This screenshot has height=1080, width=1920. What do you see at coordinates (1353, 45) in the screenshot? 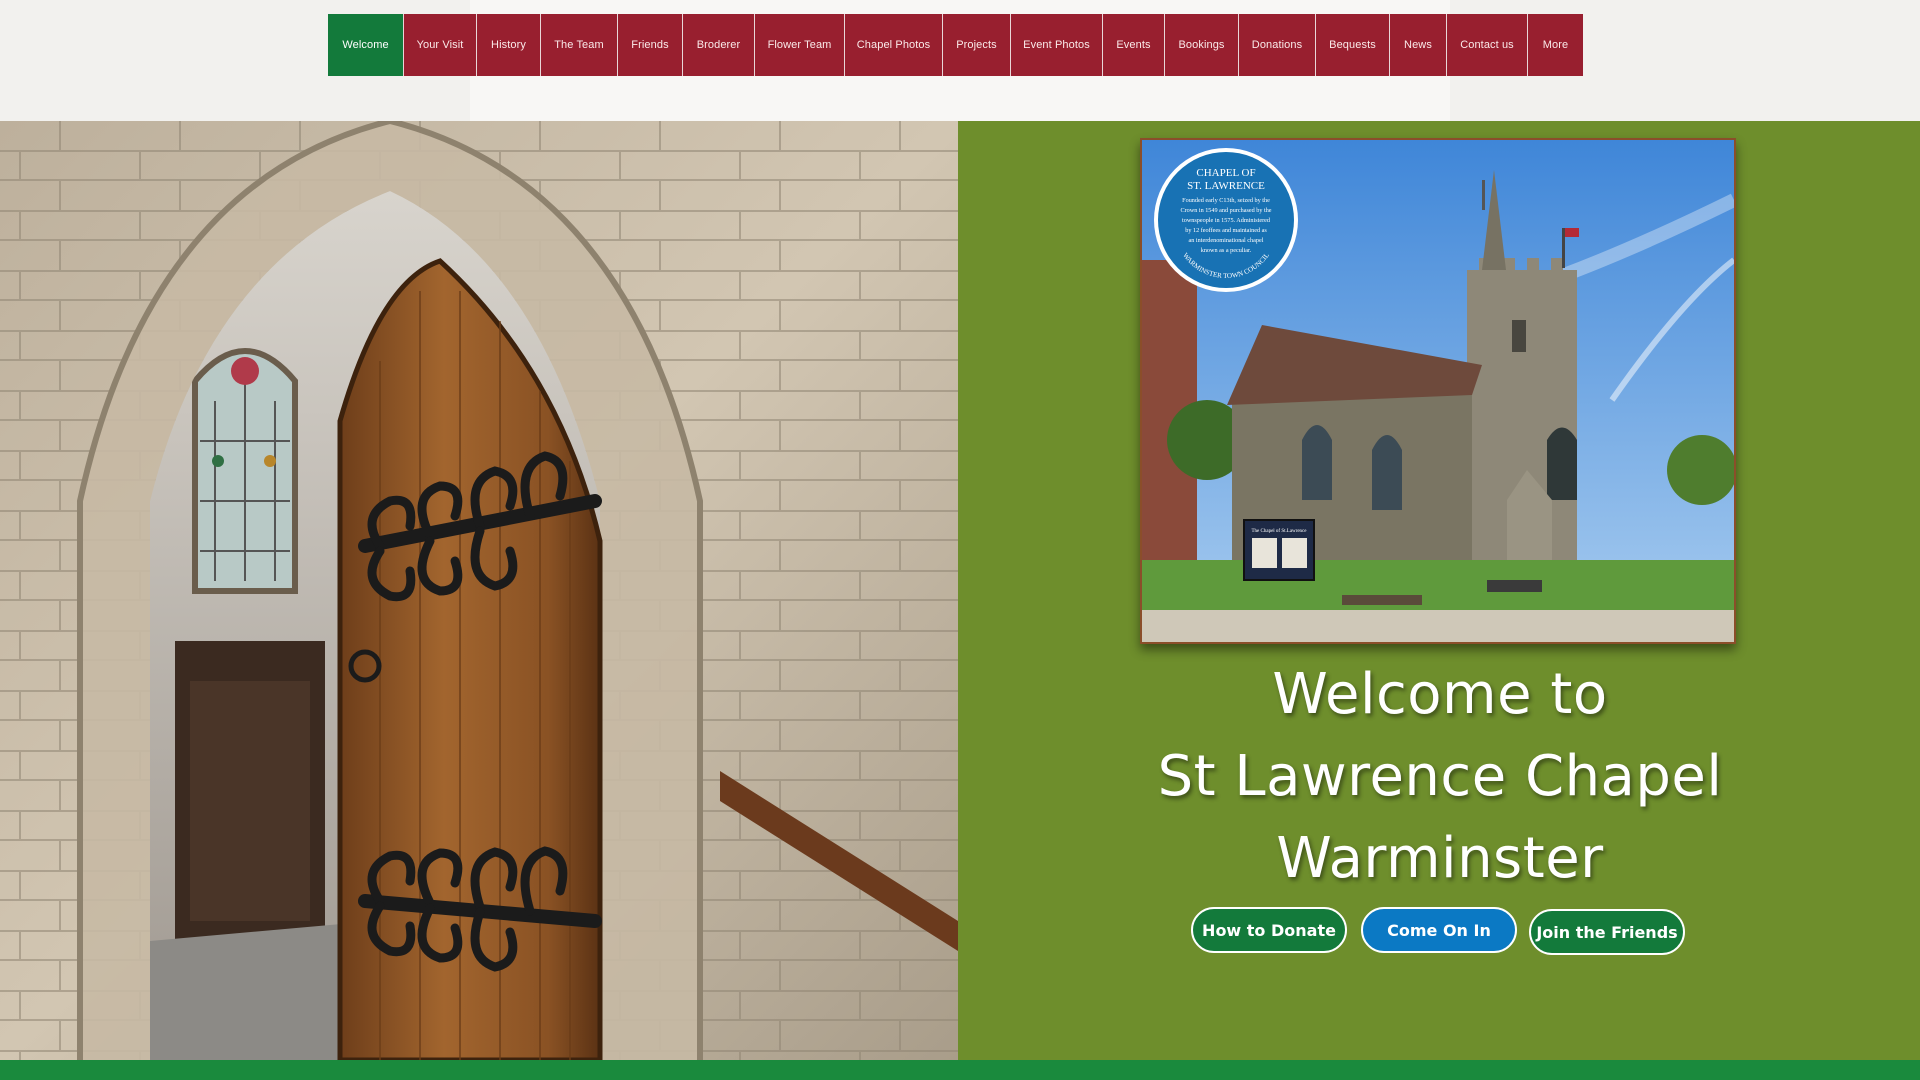
I see `nav-item-bequests: Bequests` at bounding box center [1353, 45].